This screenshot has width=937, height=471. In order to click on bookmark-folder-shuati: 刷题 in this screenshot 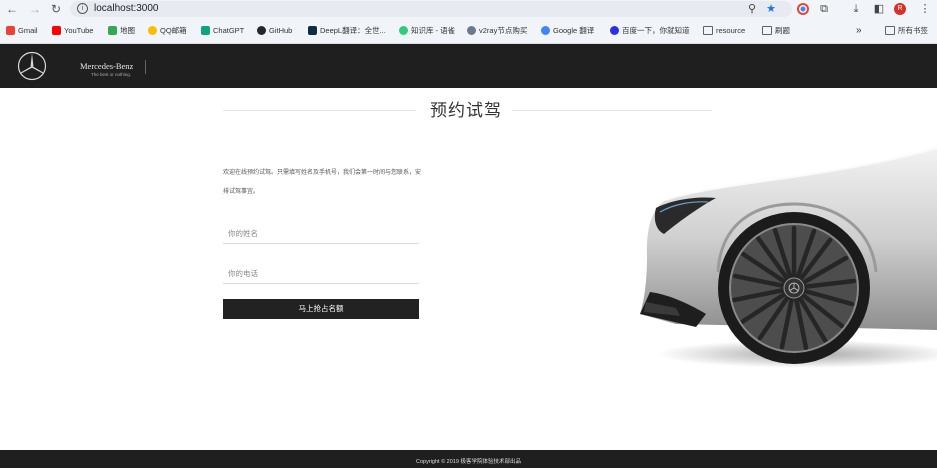, I will do `click(776, 31)`.